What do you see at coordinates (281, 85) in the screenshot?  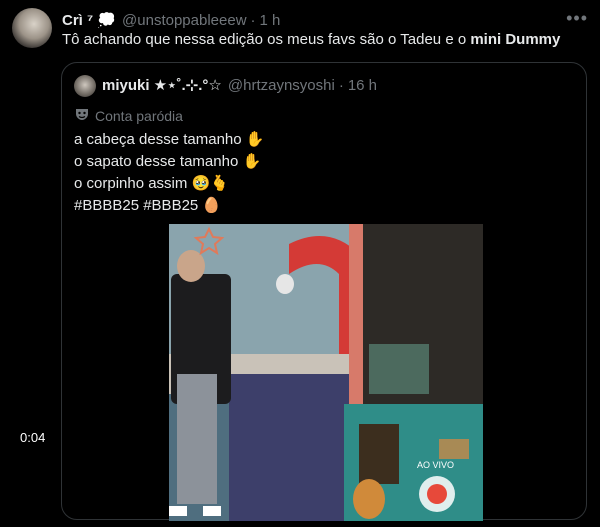 I see `quote-author-handle: @hrtzaynsyoshi` at bounding box center [281, 85].